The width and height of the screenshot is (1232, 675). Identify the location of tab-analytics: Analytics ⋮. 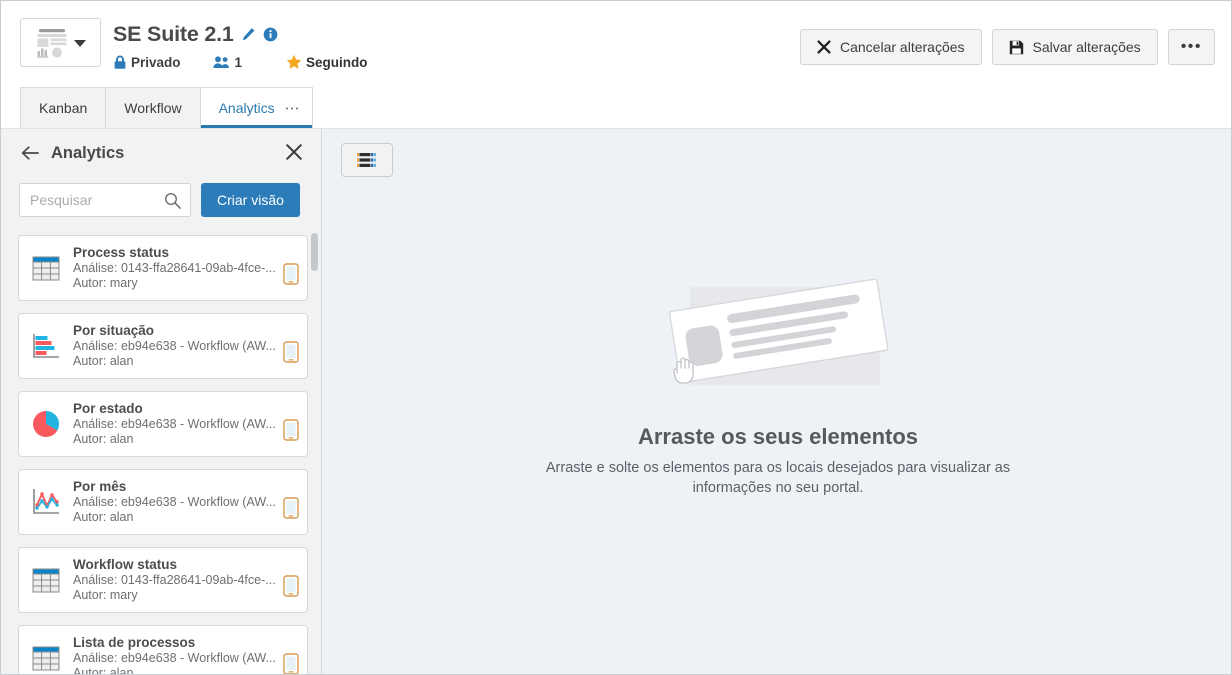
(256, 107).